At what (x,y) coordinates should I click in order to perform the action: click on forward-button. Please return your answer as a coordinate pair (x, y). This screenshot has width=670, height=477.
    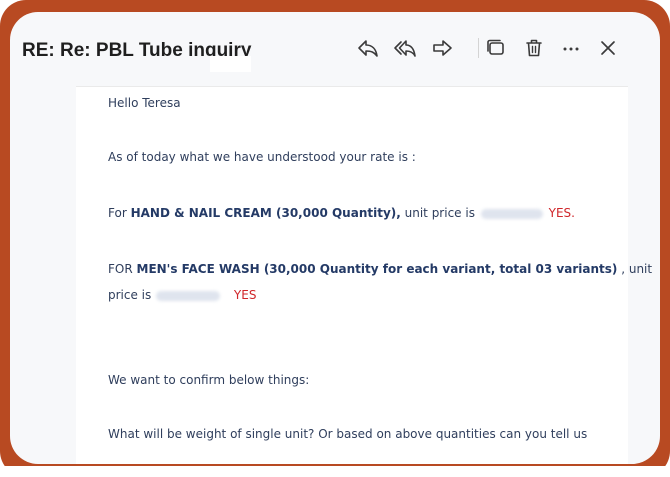
    Looking at the image, I should click on (442, 48).